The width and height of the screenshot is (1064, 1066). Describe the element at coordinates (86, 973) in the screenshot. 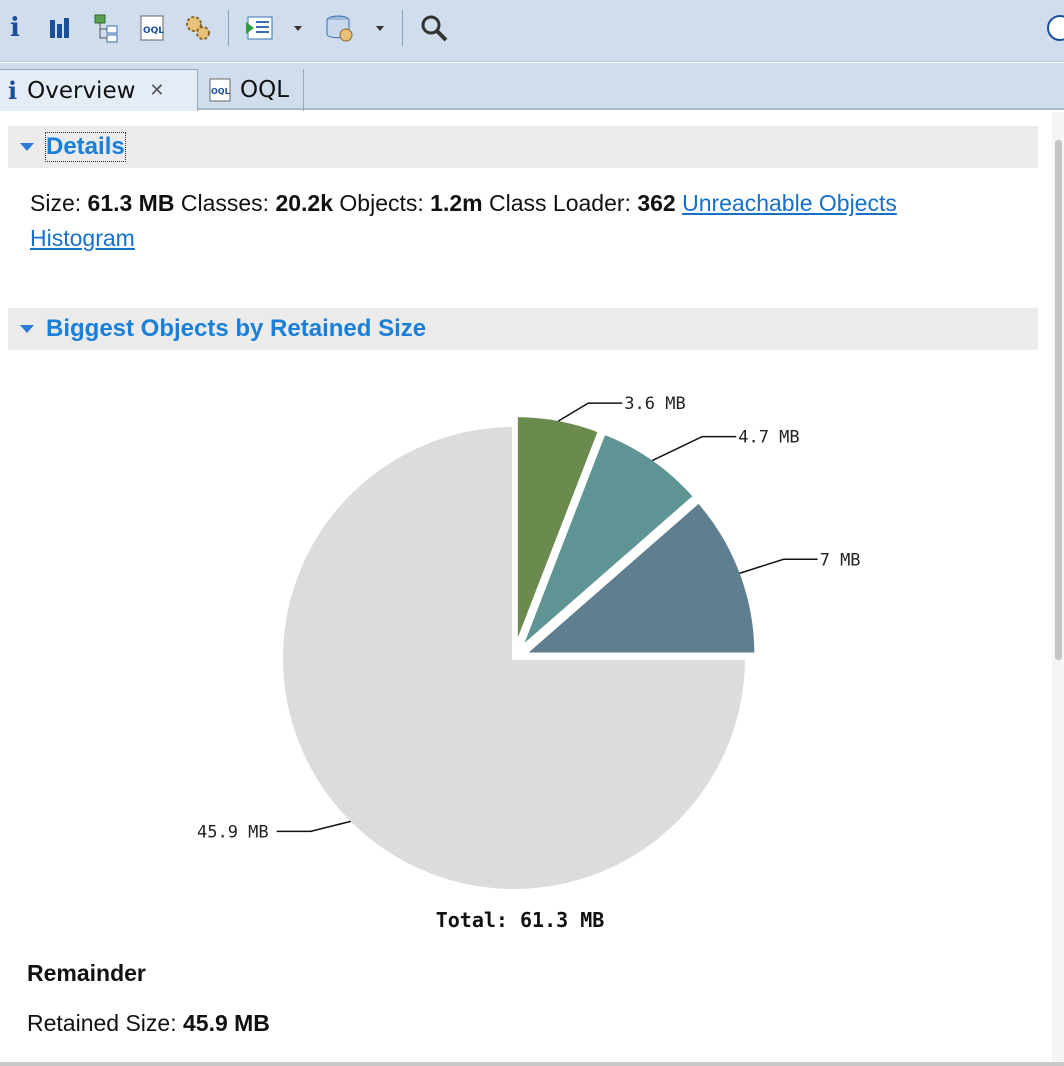

I see `remainder-title: Remainder` at that location.